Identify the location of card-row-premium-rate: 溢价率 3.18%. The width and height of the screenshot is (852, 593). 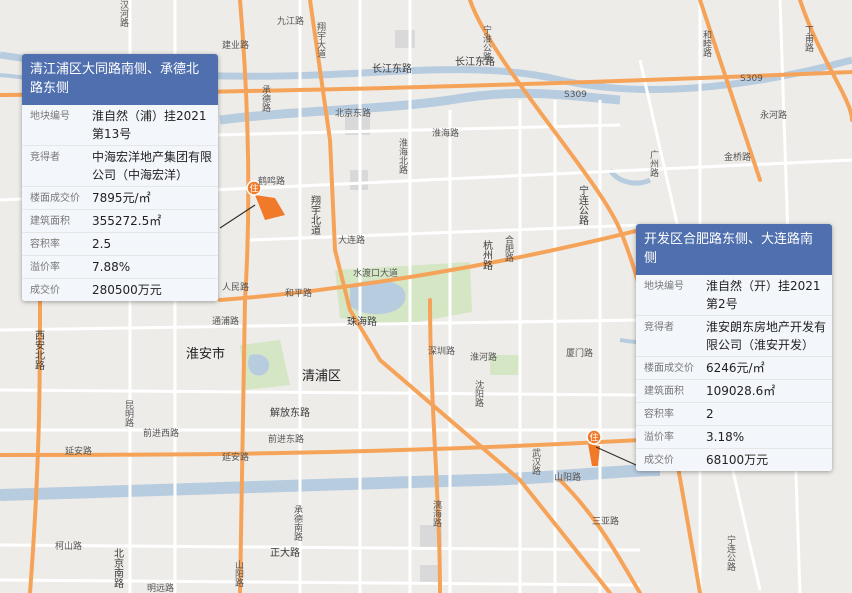
(734, 437).